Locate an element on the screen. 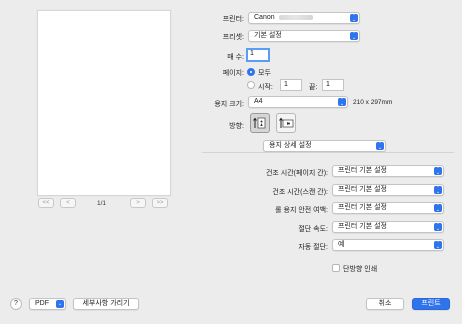 This screenshot has height=324, width=462. pages-to-field: 1 is located at coordinates (333, 85).